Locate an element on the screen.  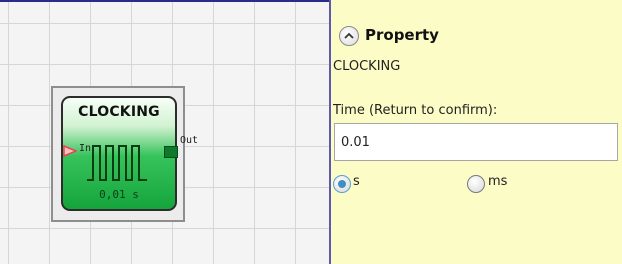
input-arrow-icon is located at coordinates (70, 151).